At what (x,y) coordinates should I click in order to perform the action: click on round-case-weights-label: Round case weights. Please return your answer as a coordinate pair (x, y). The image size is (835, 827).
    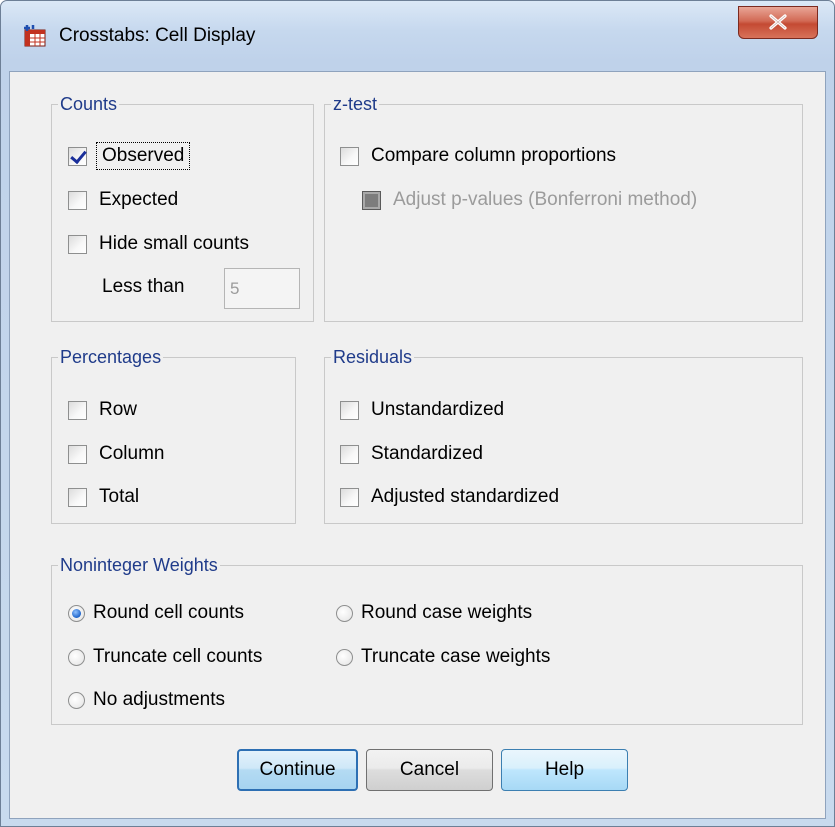
    Looking at the image, I should click on (446, 613).